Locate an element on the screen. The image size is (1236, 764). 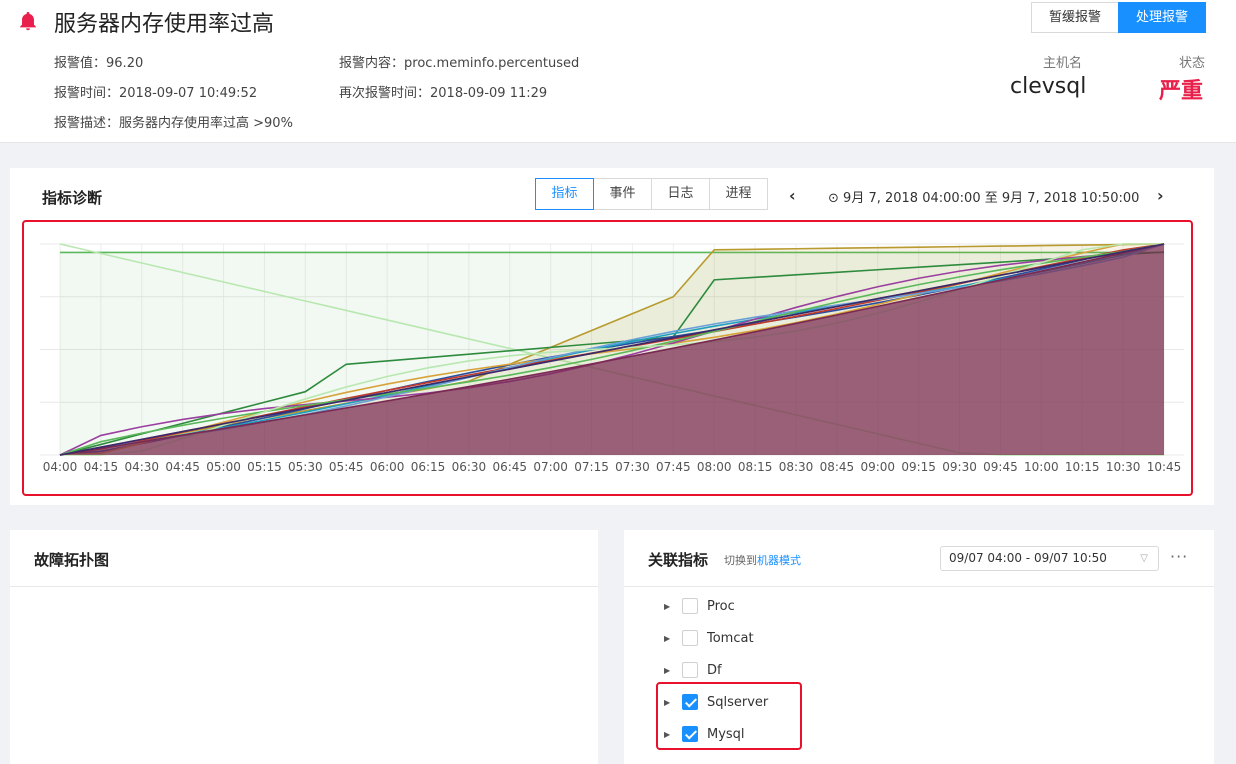
related-divider is located at coordinates (919, 586).